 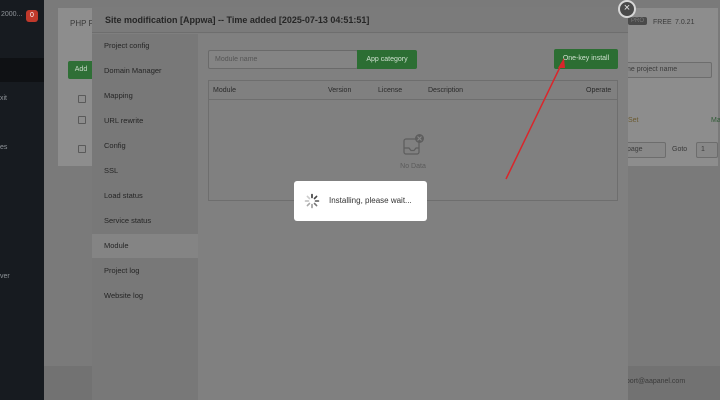 I want to click on app-sidebar: 2000... 0 xit es ver, so click(x=22, y=200).